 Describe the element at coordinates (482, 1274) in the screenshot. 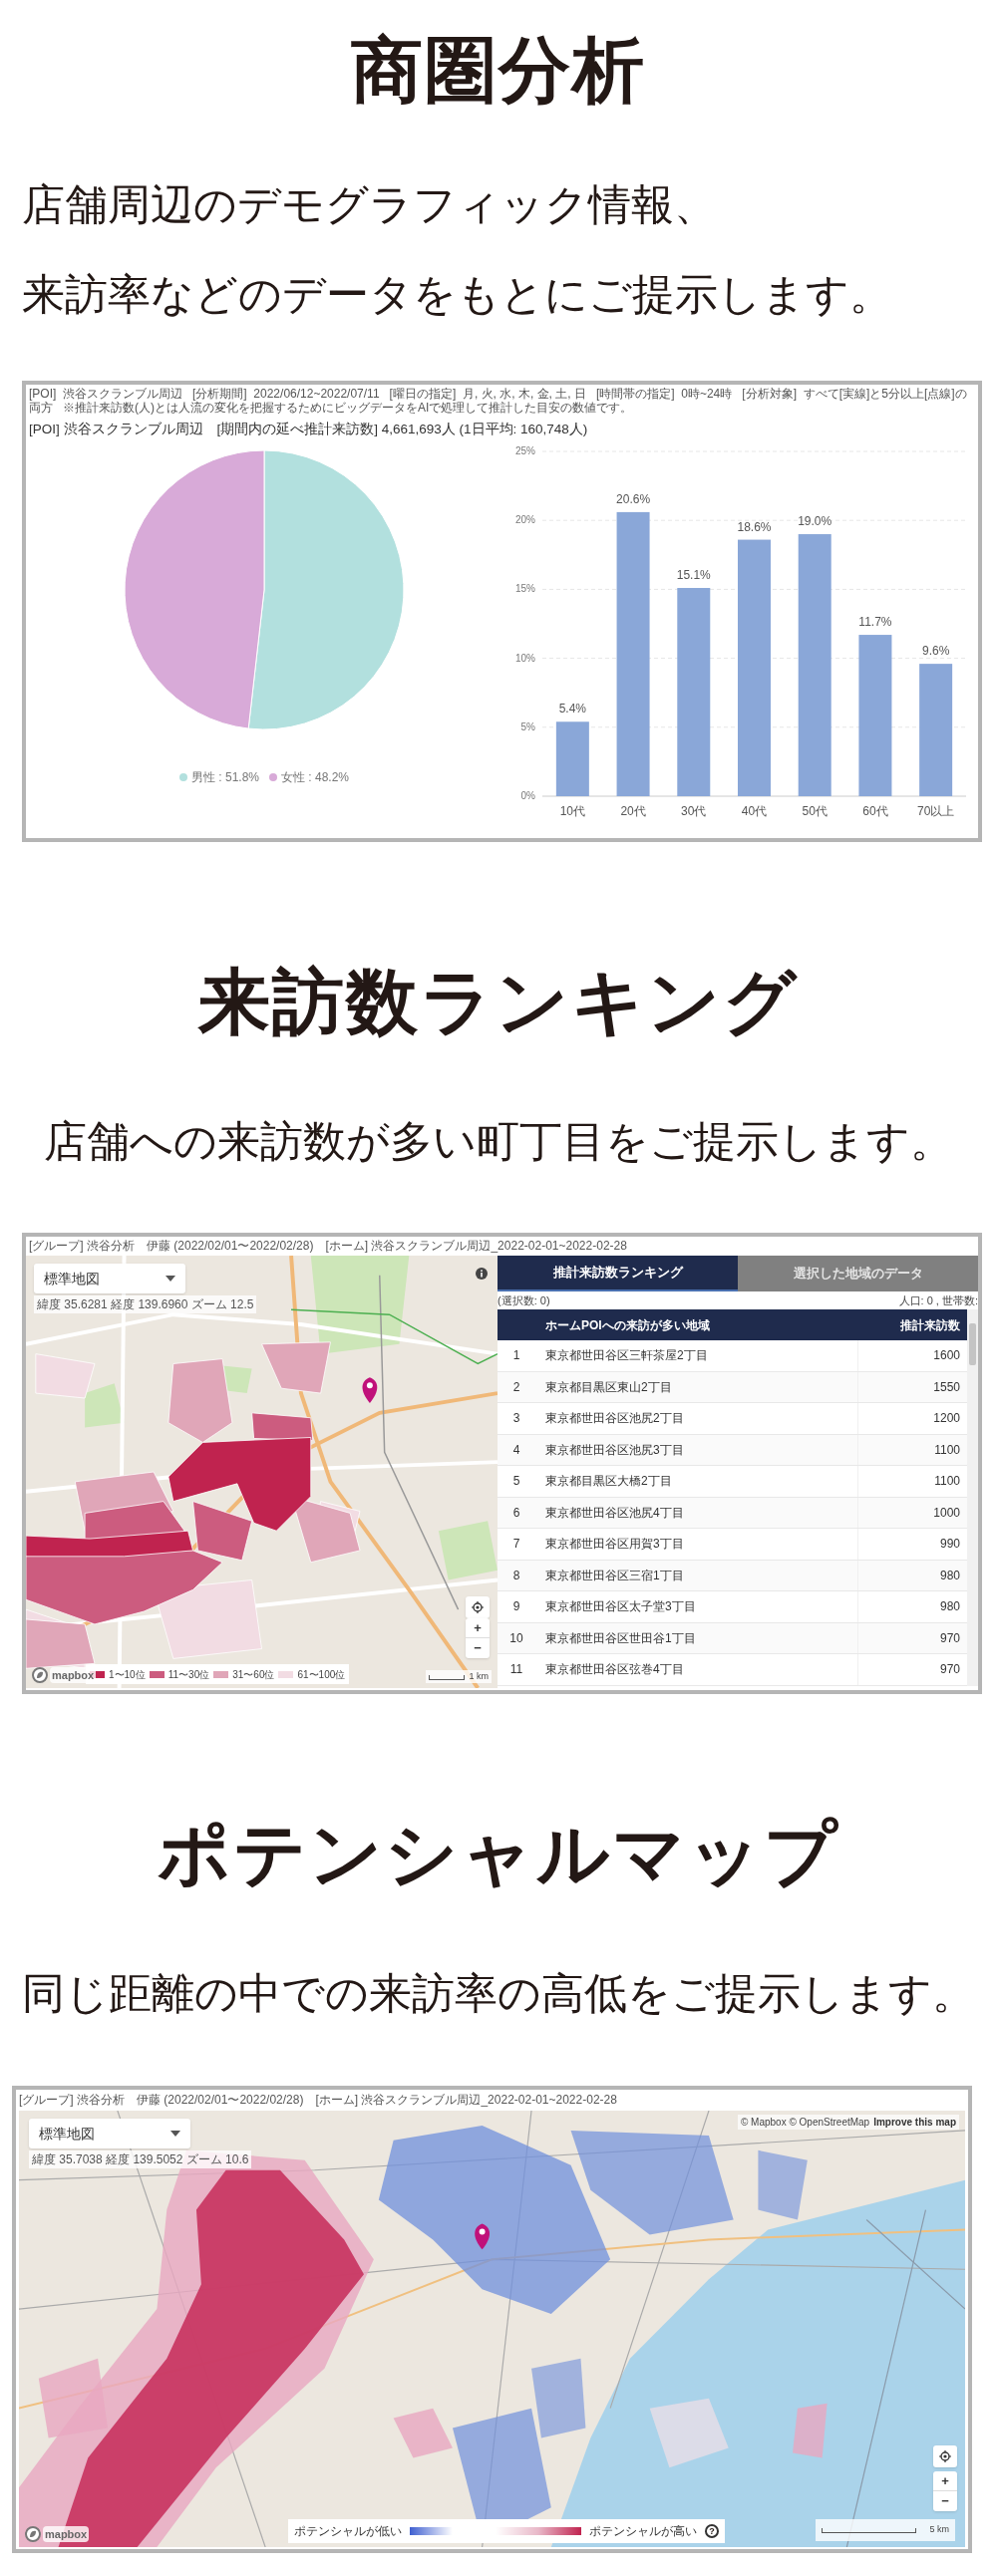

I see `info-icon` at that location.